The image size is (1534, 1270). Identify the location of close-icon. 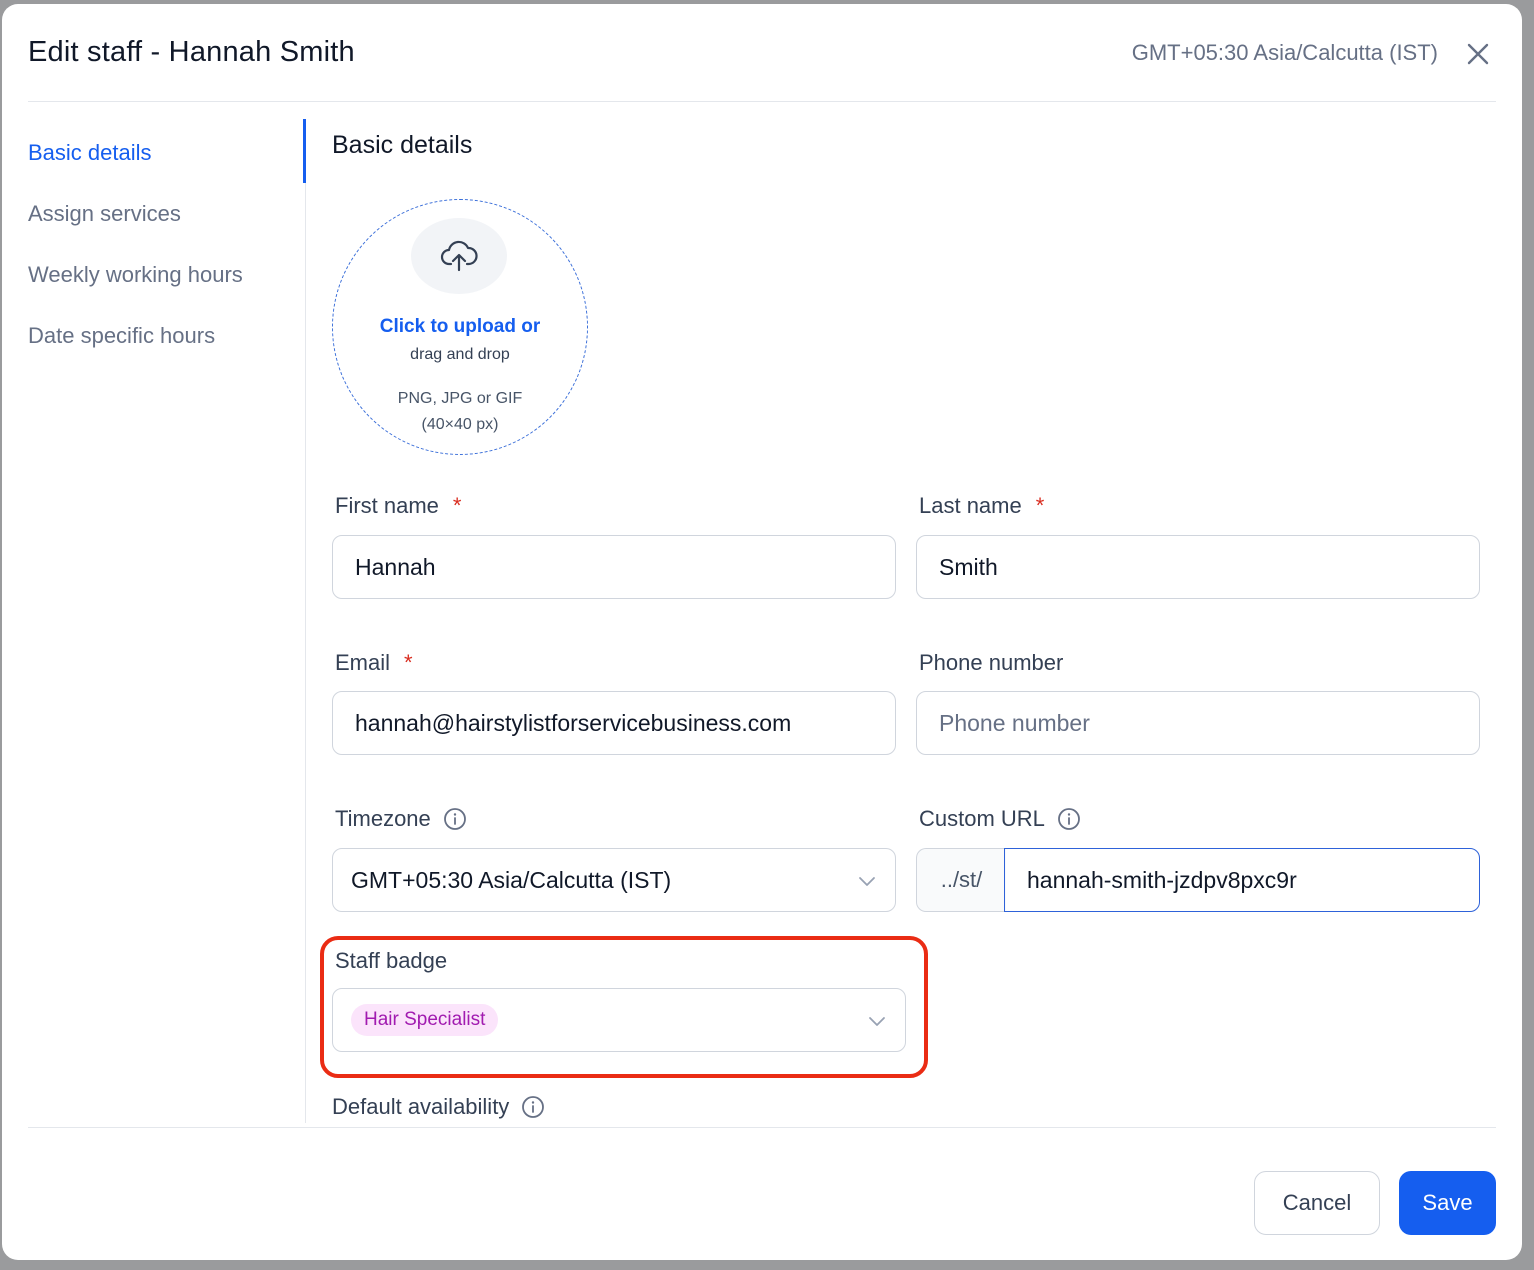
(1478, 54).